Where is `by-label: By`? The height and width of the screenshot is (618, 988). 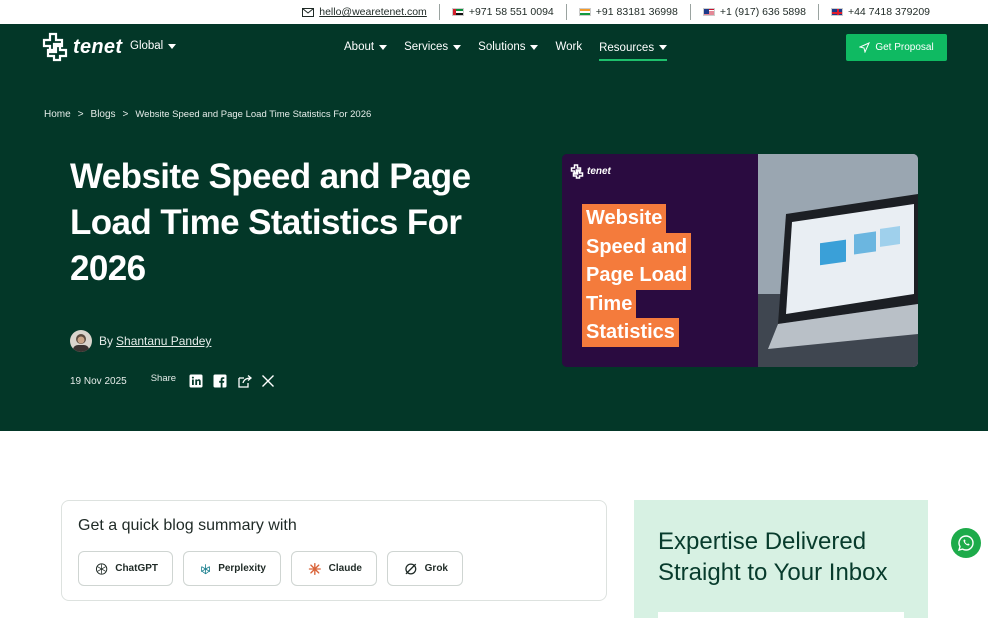 by-label: By is located at coordinates (106, 341).